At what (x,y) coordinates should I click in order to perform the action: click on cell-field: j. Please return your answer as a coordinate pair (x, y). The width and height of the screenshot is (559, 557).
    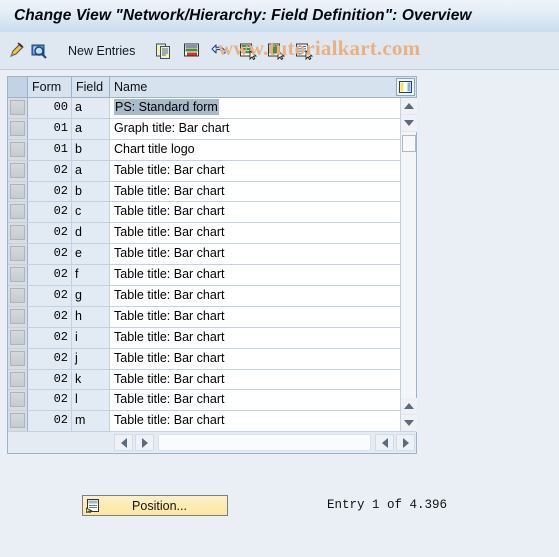
    Looking at the image, I should click on (91, 358).